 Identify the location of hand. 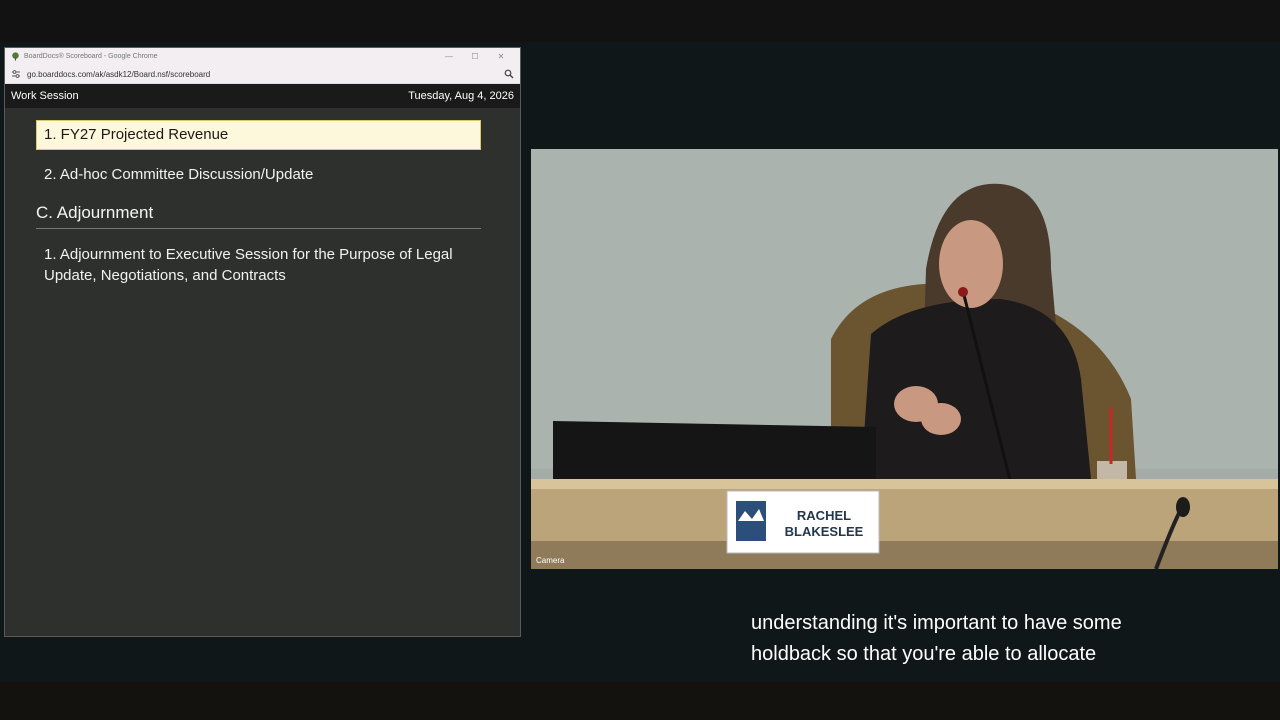
(941, 419).